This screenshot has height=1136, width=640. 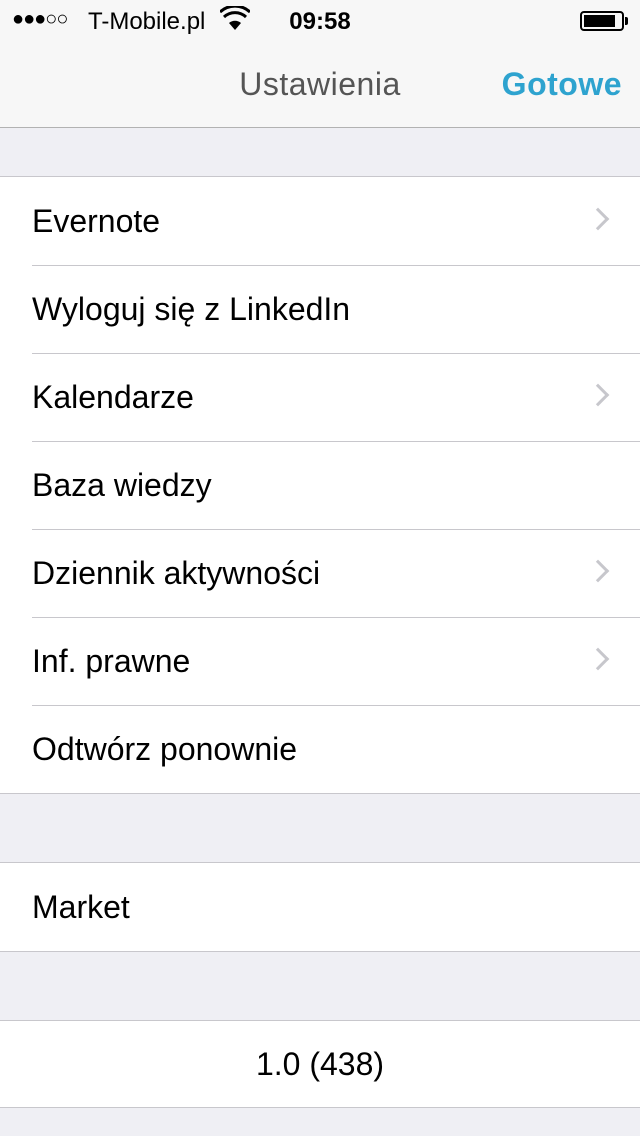 What do you see at coordinates (626, 21) in the screenshot?
I see `battery-tip` at bounding box center [626, 21].